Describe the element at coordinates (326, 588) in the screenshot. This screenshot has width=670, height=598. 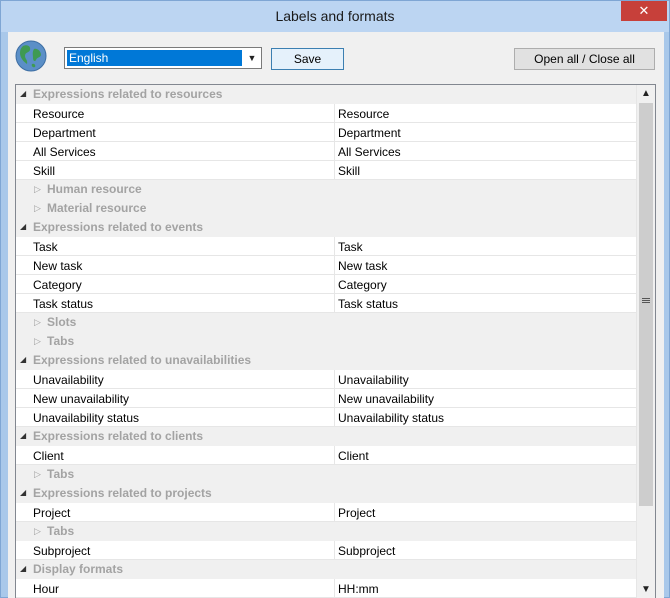
I see `table-row: Hour HH:mm` at that location.